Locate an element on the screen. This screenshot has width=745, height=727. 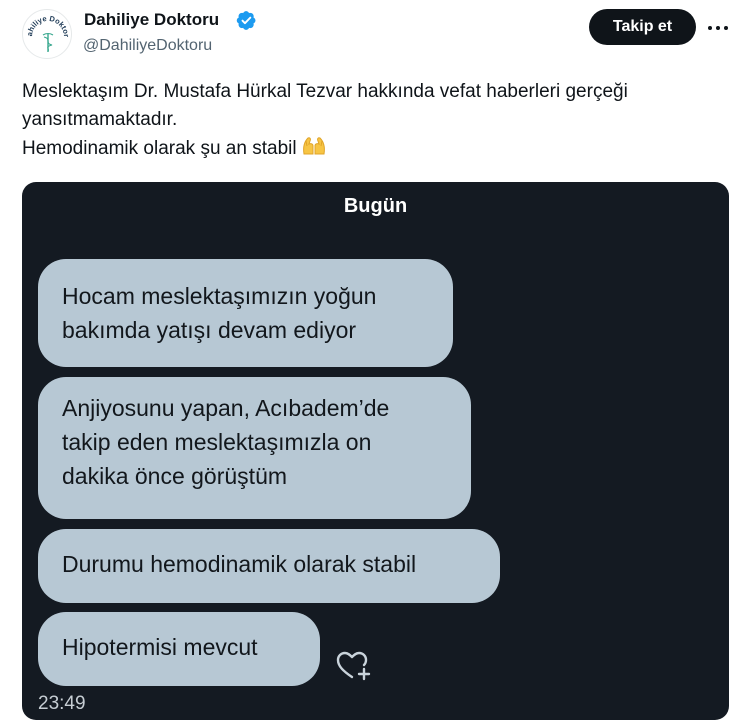
more-dots-icon is located at coordinates (718, 28).